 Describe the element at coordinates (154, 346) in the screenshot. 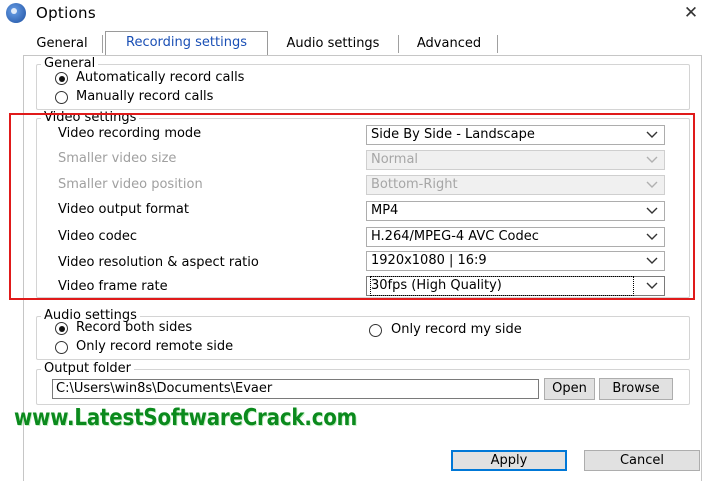

I see `only-remote-side-label: Only record remote side` at that location.